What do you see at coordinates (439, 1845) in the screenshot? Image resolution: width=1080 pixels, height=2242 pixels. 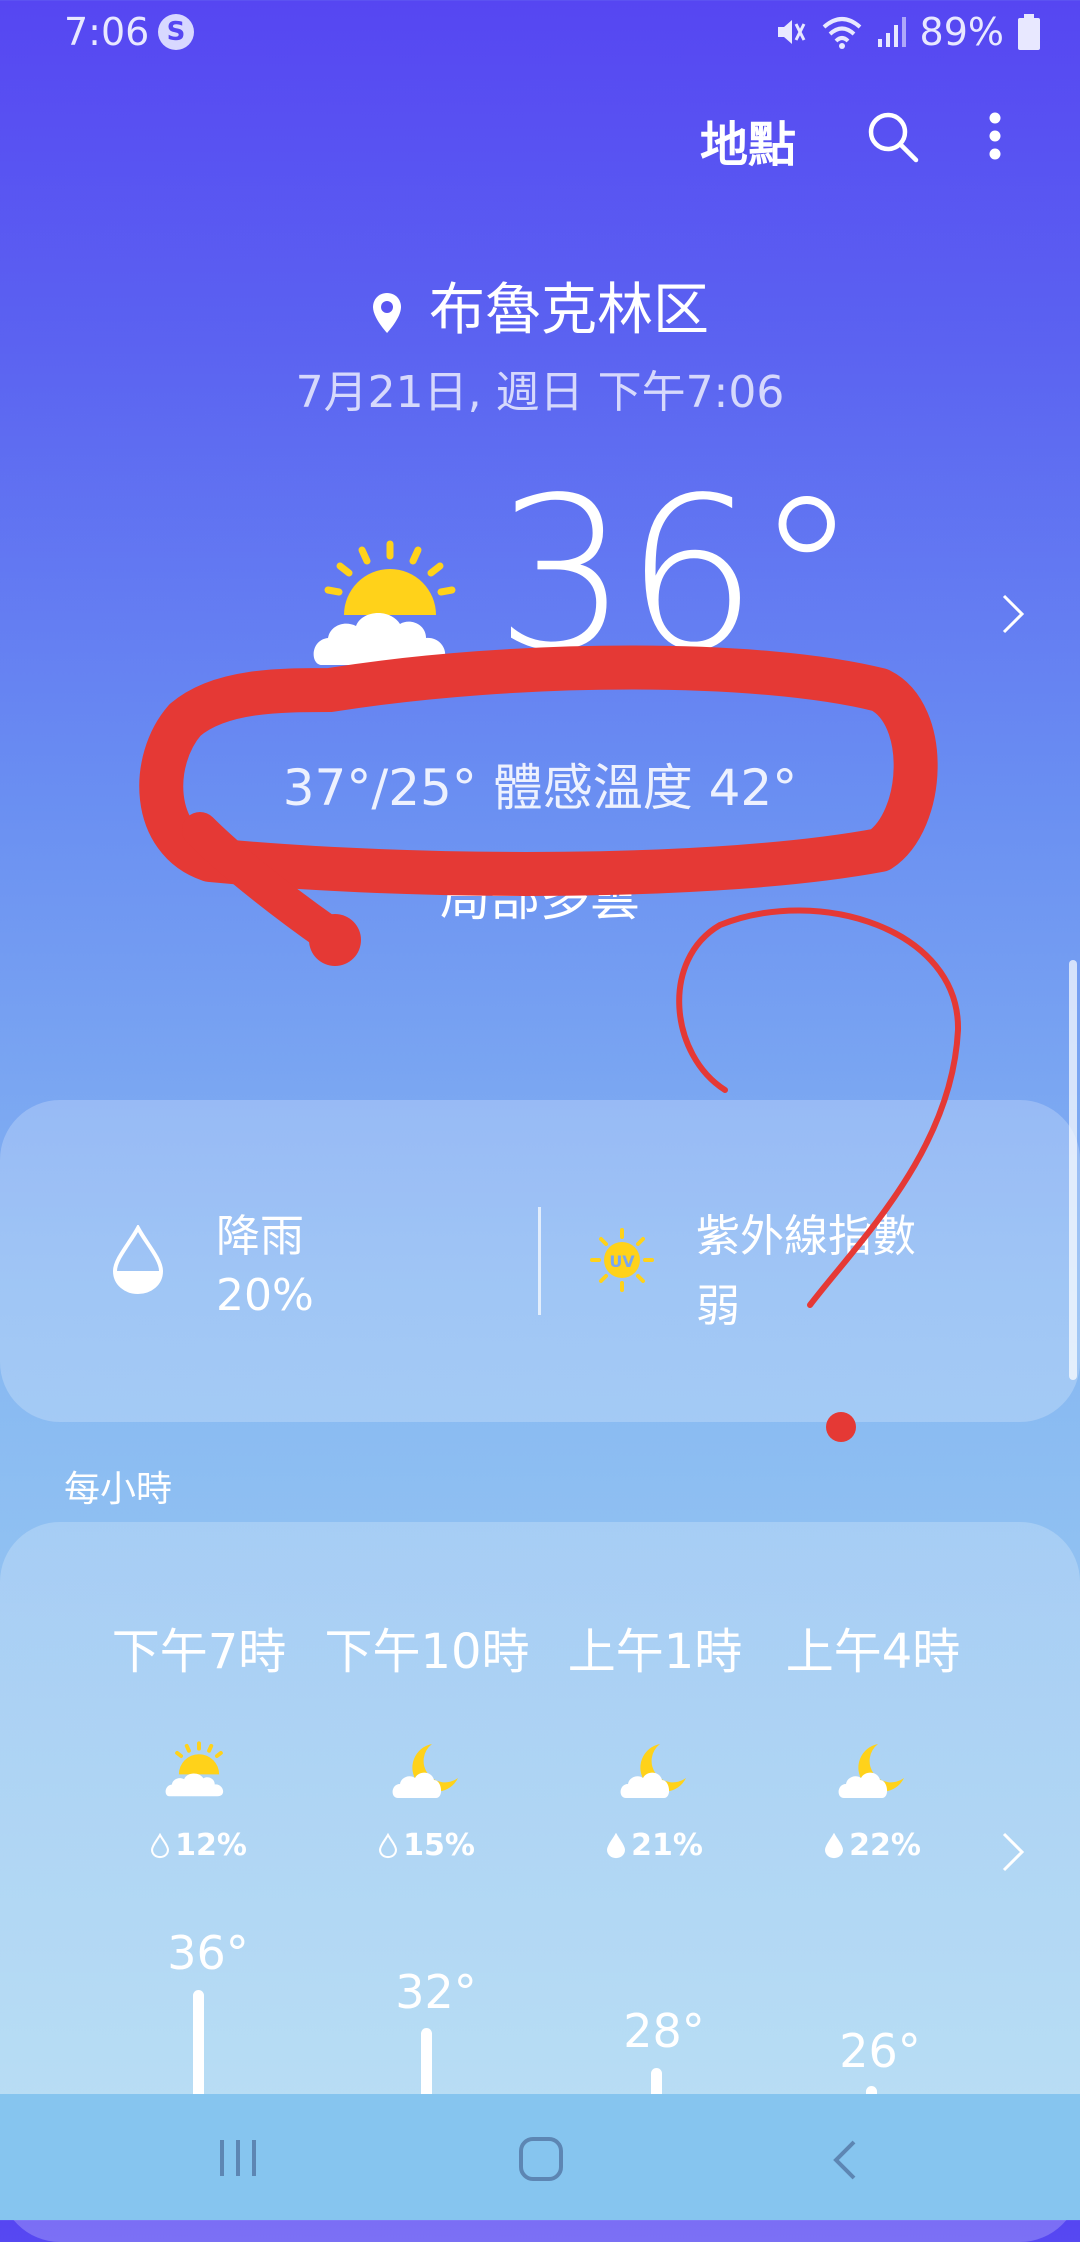 I see `hourly-precip: 15%` at bounding box center [439, 1845].